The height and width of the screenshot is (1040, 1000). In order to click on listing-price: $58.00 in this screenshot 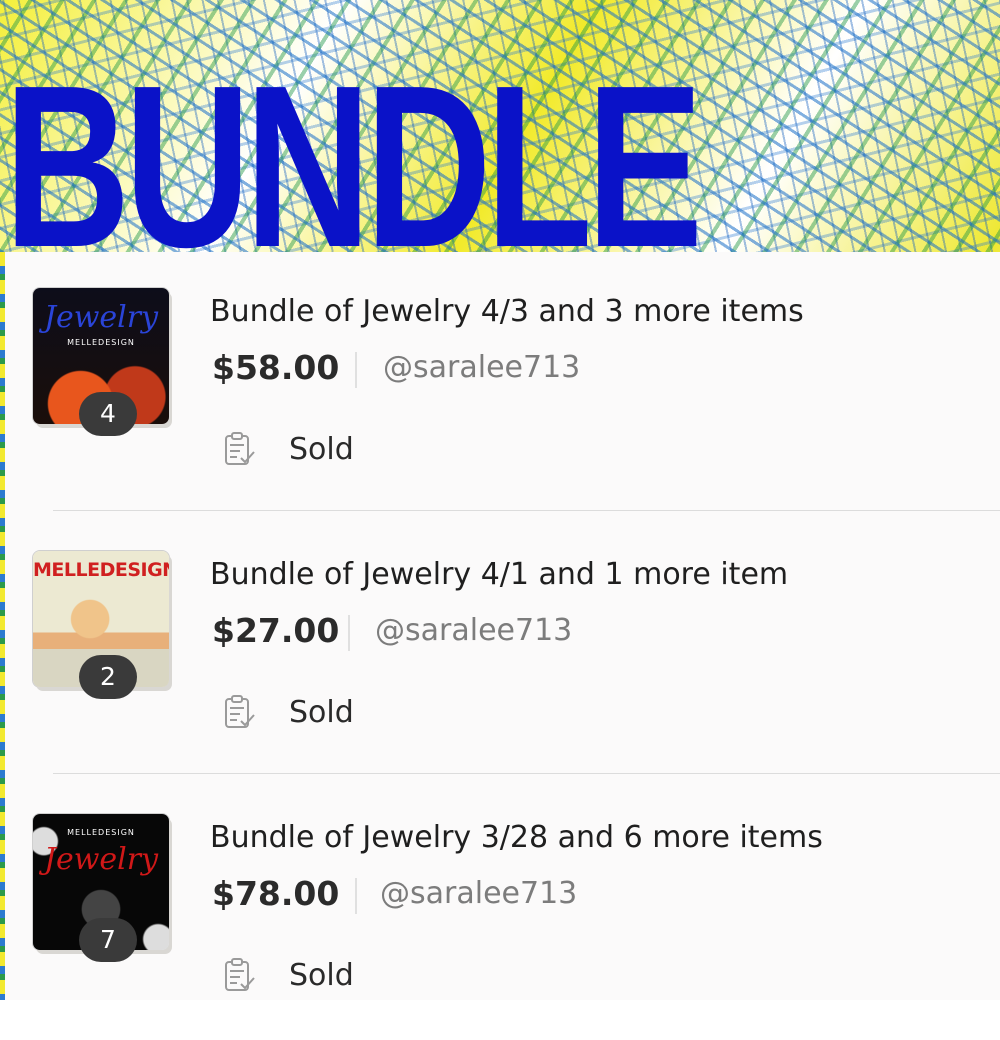, I will do `click(276, 367)`.